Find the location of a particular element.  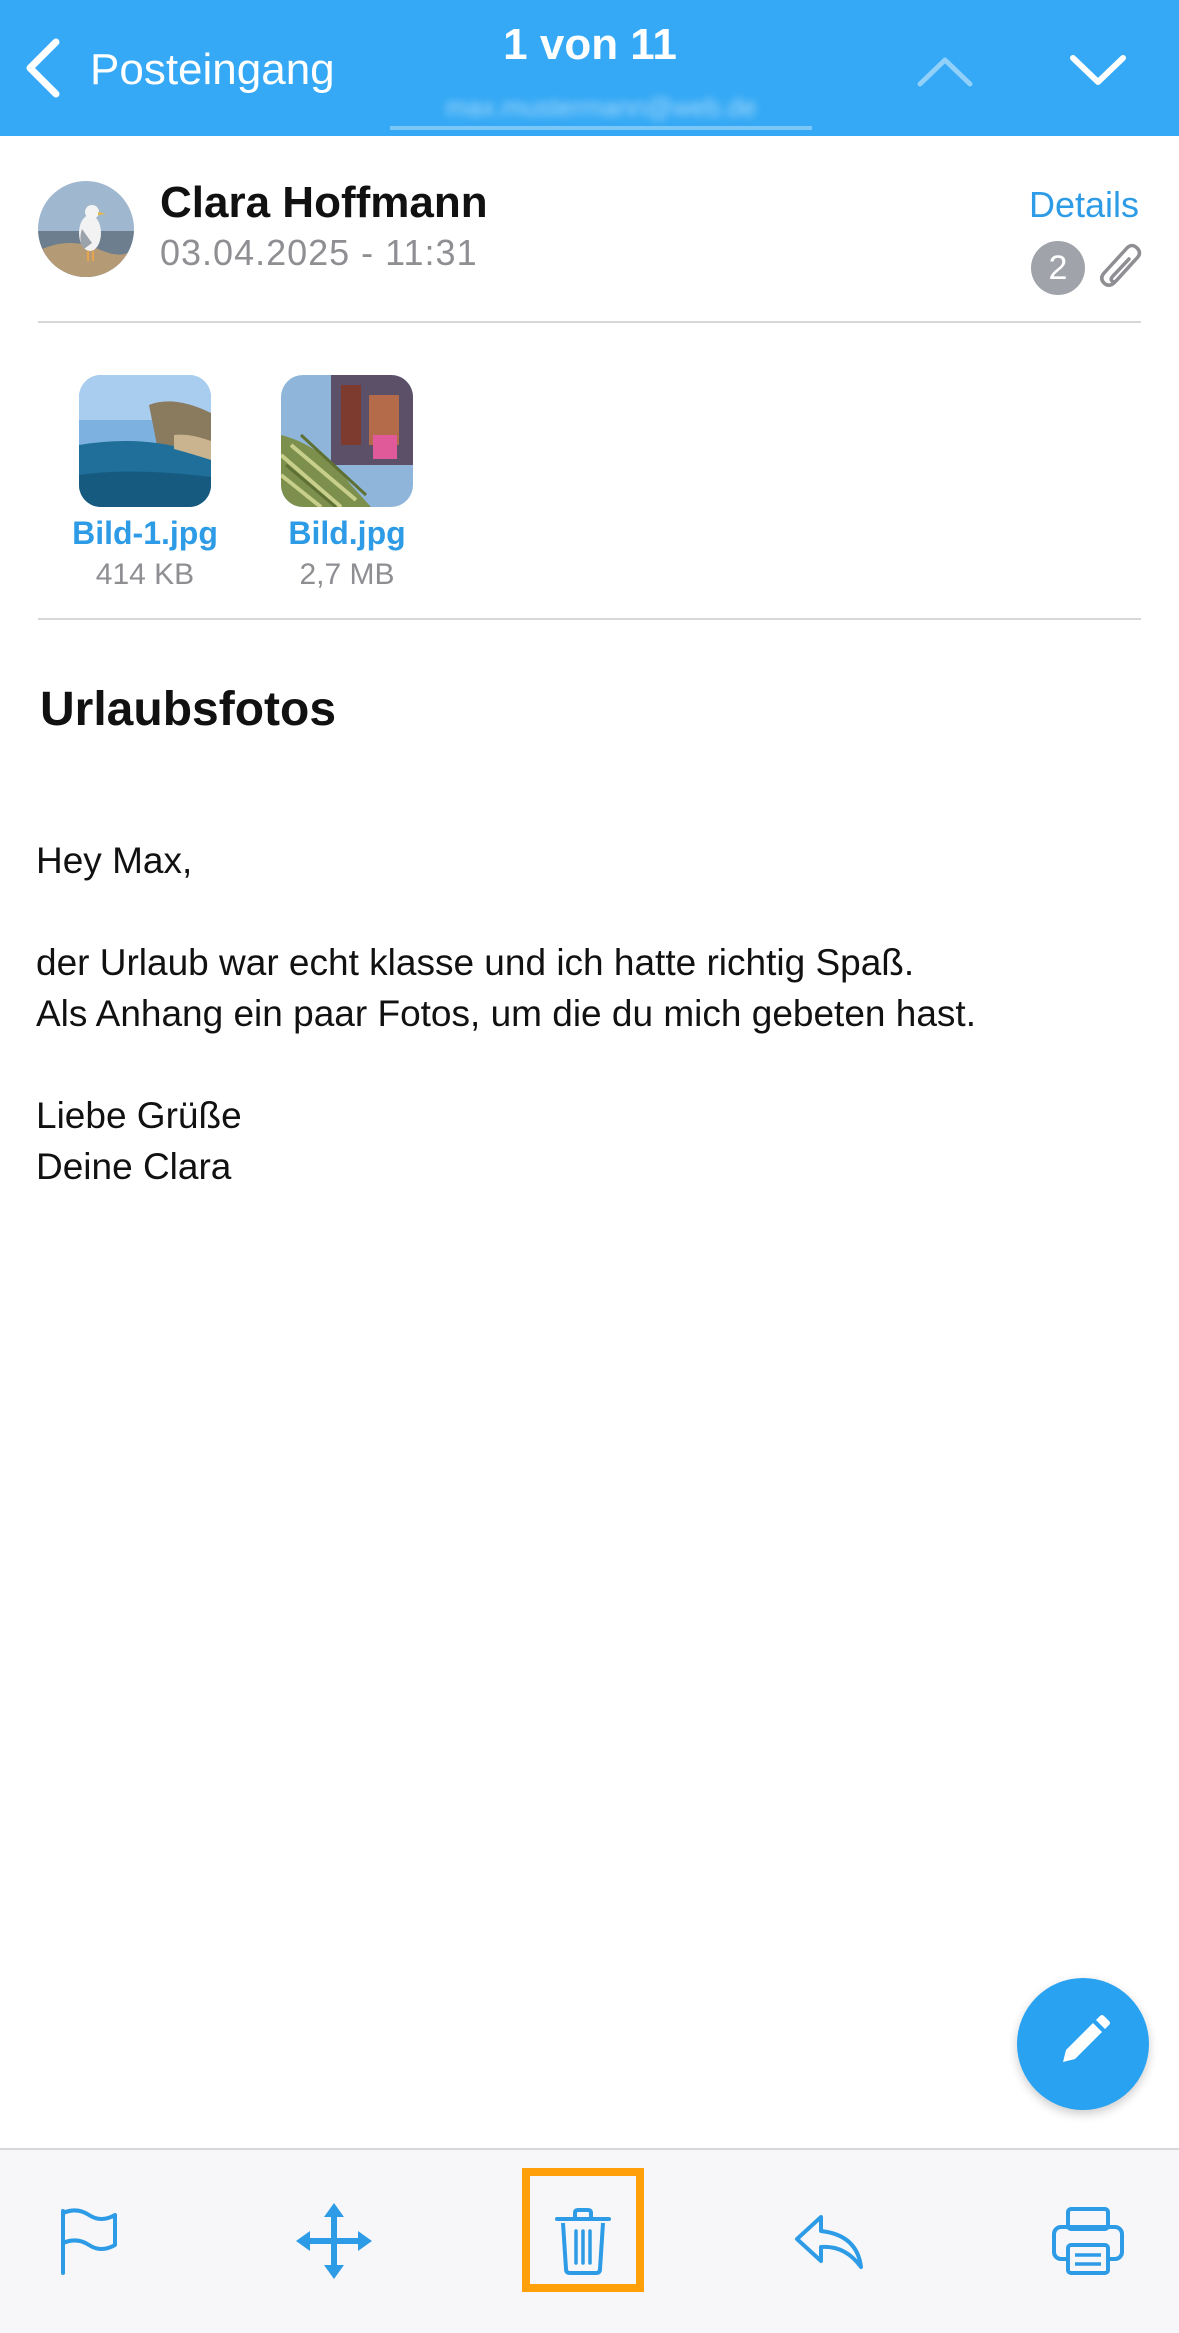

body-line: Liebe Grüße is located at coordinates (139, 1115).